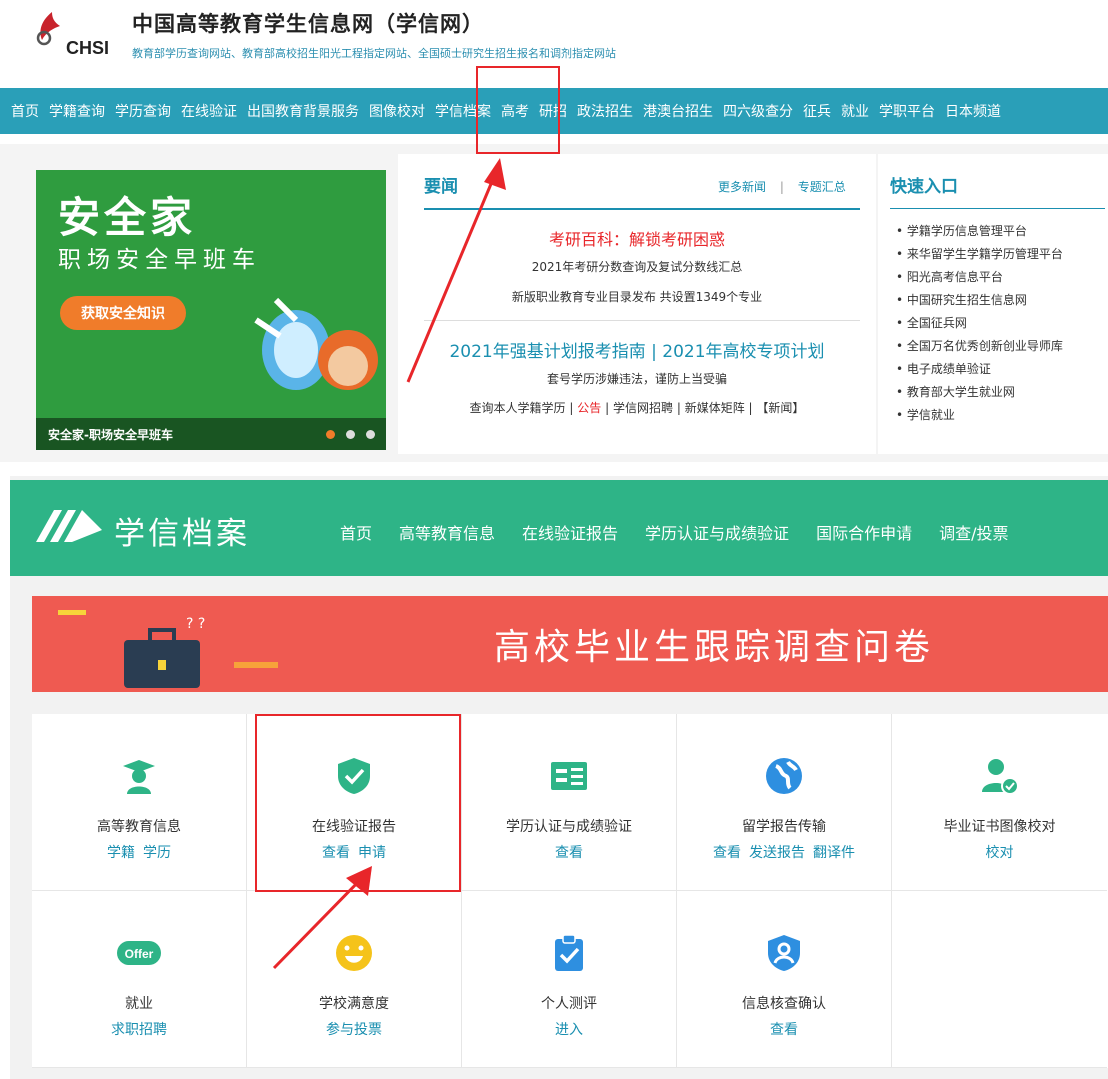 The image size is (1108, 1079). I want to click on top-nav-item: 四六级查分, so click(758, 111).